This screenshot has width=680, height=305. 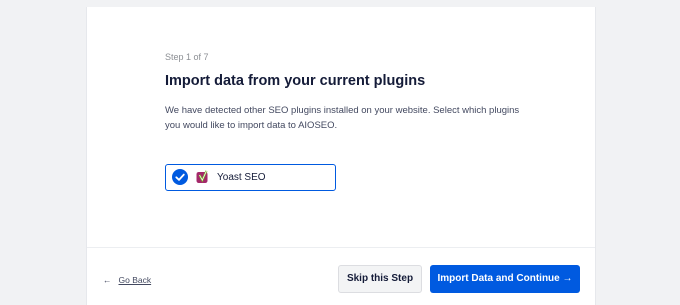 What do you see at coordinates (107, 280) in the screenshot?
I see `arrow-left-icon: ←` at bounding box center [107, 280].